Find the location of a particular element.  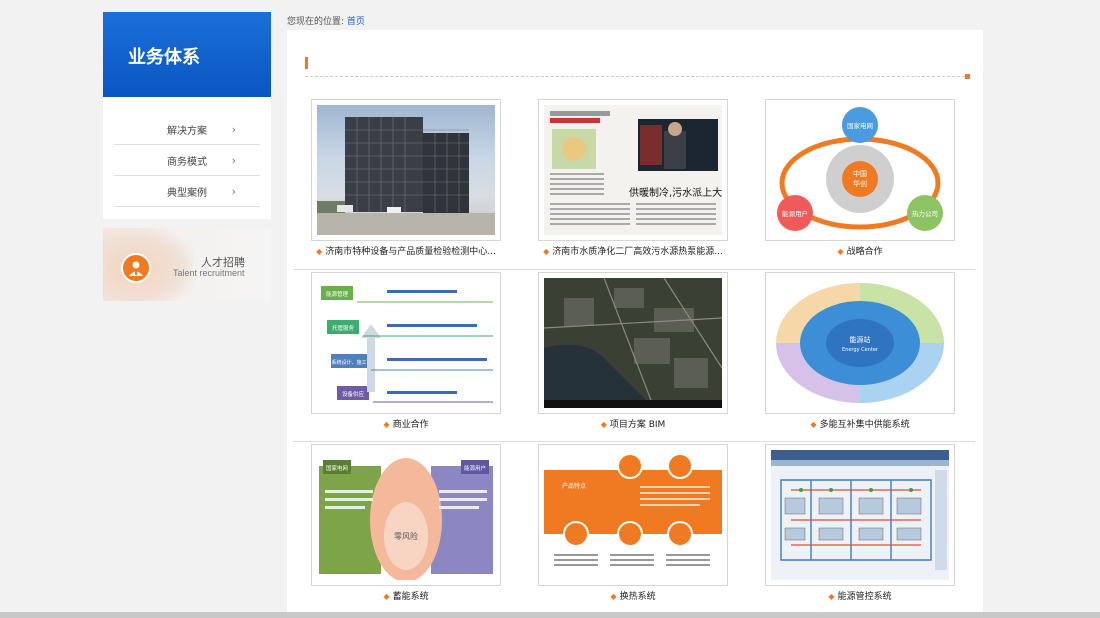

case-caption: ◆ 多能互补集中供能系统 is located at coordinates (860, 423).